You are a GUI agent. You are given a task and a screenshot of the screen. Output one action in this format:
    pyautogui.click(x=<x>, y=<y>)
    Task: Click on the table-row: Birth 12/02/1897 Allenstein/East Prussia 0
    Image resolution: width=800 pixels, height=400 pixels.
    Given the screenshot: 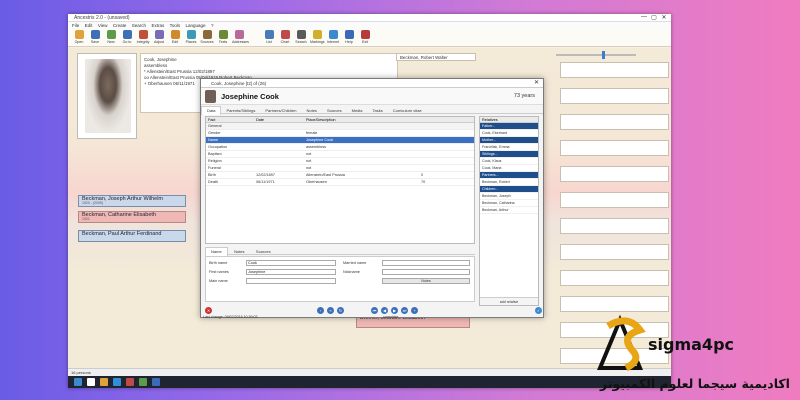 What is the action you would take?
    pyautogui.click(x=340, y=175)
    